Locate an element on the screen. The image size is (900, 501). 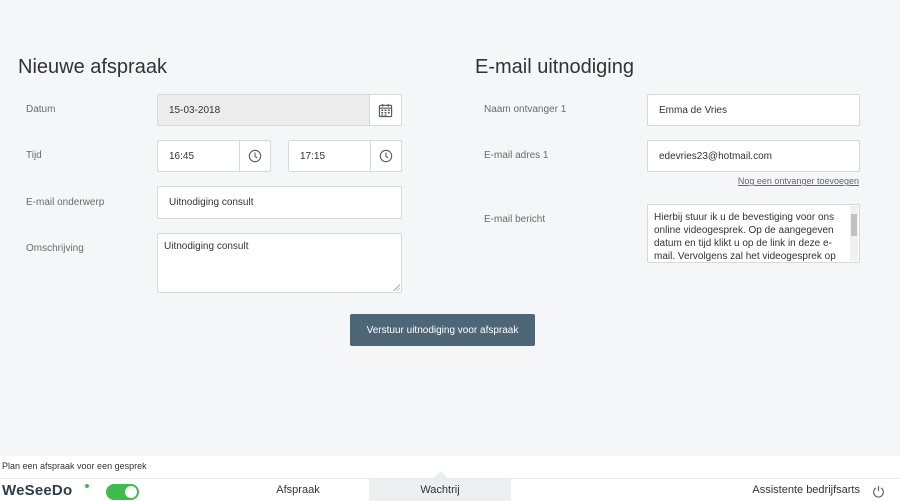
start-time-picker-button is located at coordinates (255, 156).